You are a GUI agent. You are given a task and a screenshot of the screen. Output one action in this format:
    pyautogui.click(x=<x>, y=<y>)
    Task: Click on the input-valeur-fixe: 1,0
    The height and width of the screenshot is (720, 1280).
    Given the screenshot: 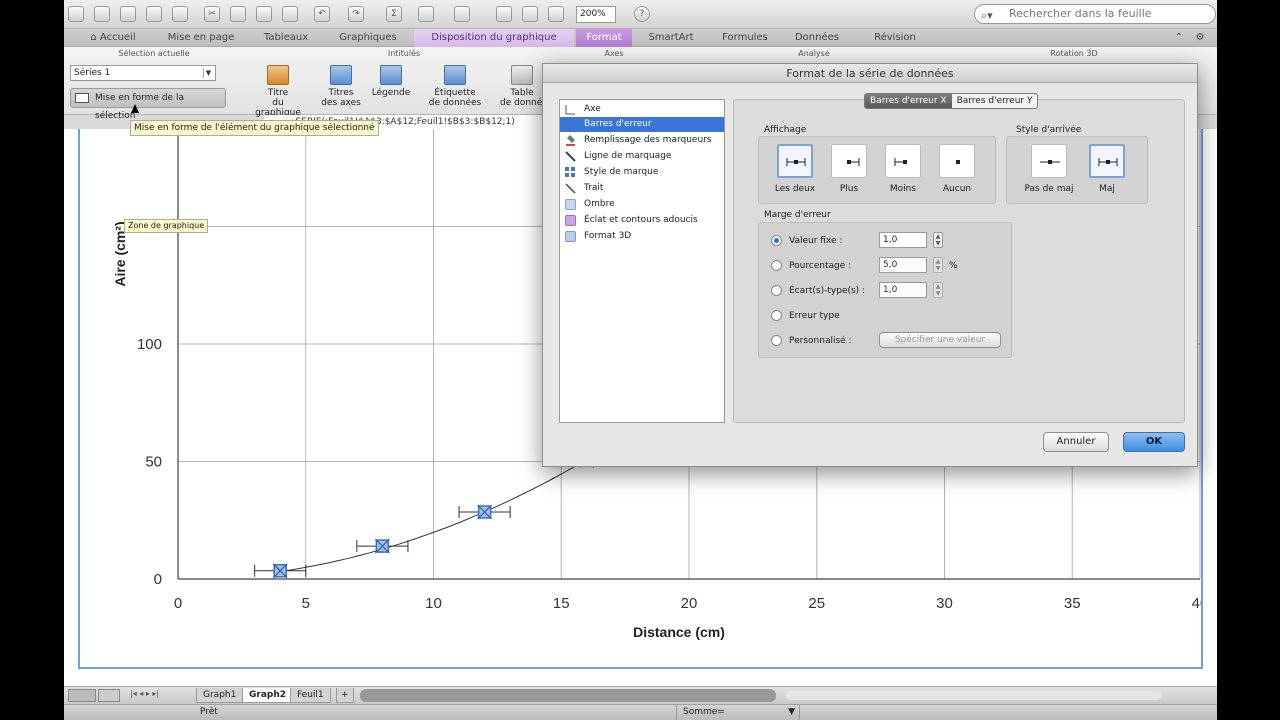 What is the action you would take?
    pyautogui.click(x=903, y=240)
    